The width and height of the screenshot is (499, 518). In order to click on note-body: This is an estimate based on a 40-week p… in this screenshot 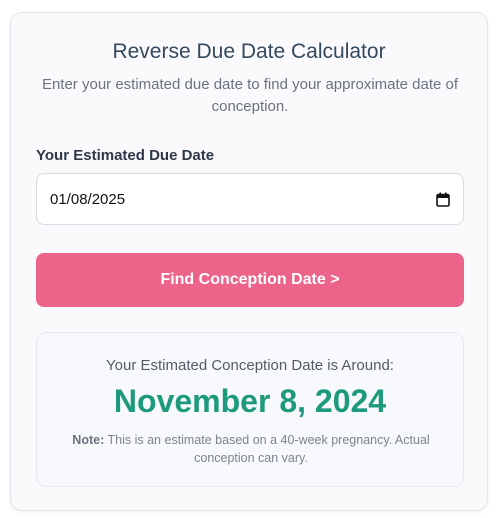, I will do `click(268, 449)`.